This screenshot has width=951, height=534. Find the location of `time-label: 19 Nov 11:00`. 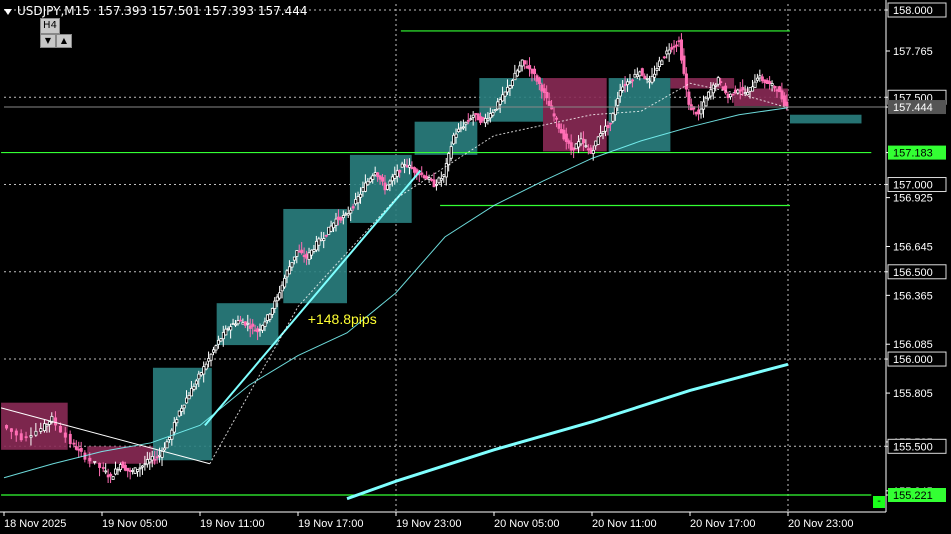

time-label: 19 Nov 11:00 is located at coordinates (232, 524).